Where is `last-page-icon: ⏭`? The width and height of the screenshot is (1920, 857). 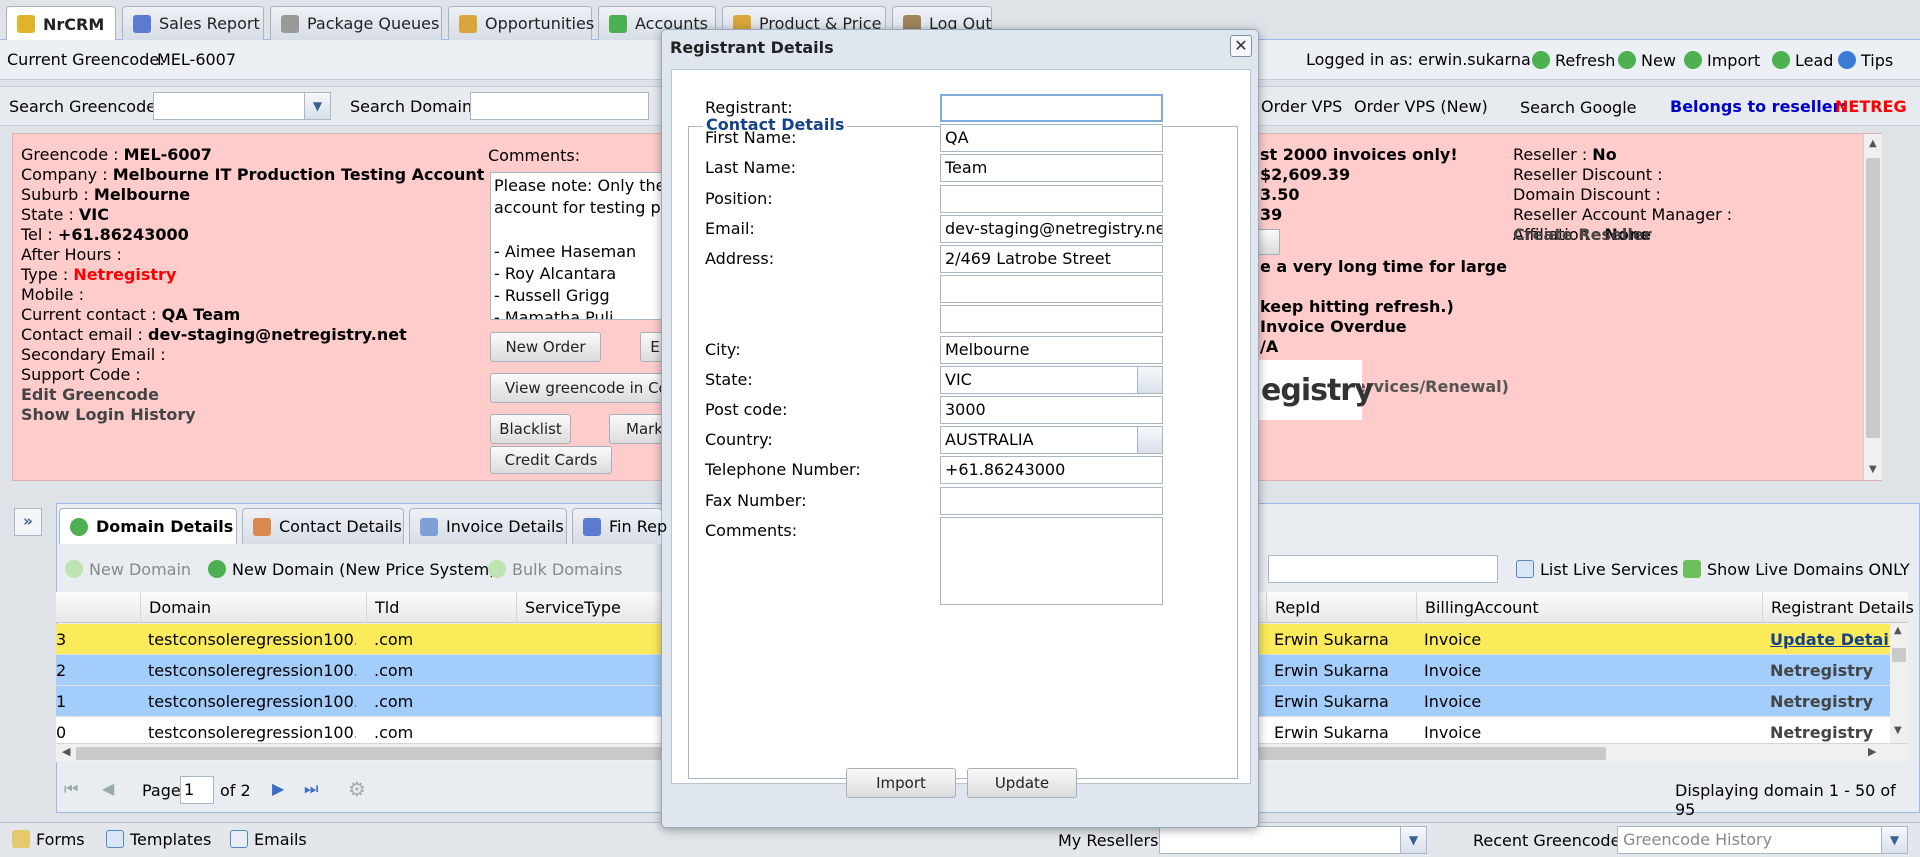 last-page-icon: ⏭ is located at coordinates (311, 789).